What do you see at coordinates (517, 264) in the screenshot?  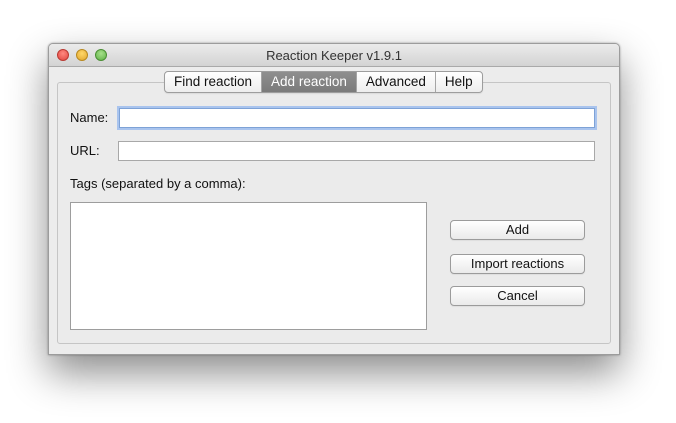 I see `import-reactions-button: Import reactions` at bounding box center [517, 264].